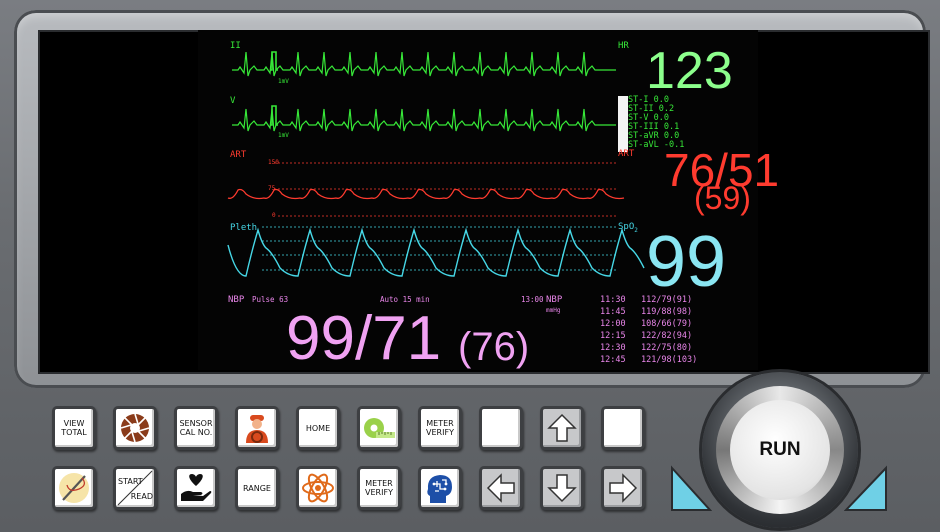  I want to click on pleth-trace, so click(436, 252).